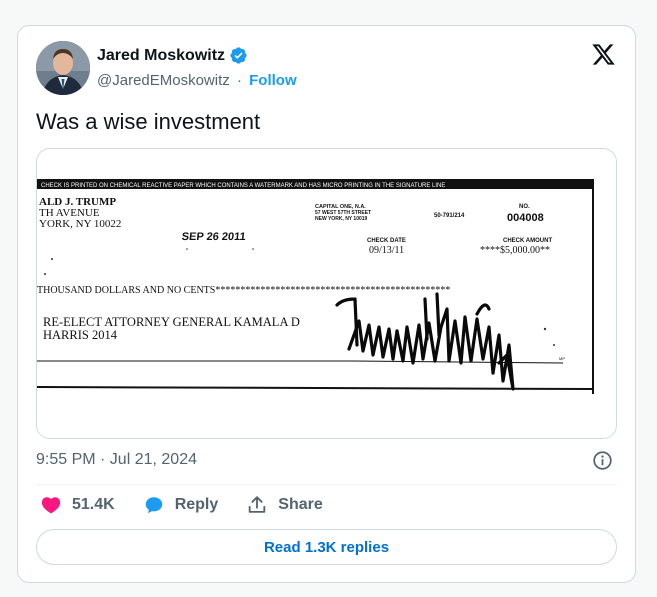 This screenshot has width=657, height=597. I want to click on share-label: Share, so click(300, 504).